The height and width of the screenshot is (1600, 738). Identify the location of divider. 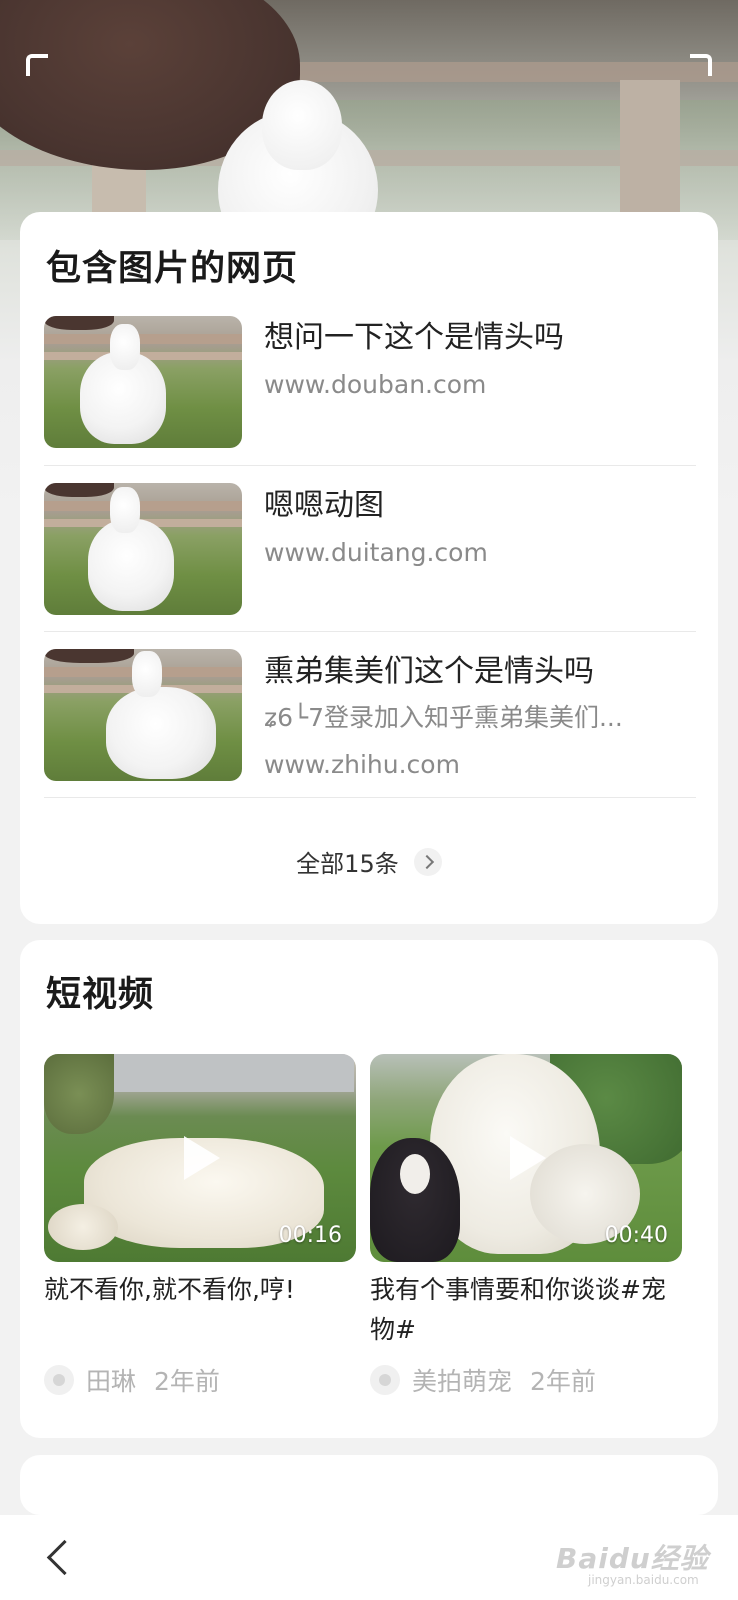
(370, 797).